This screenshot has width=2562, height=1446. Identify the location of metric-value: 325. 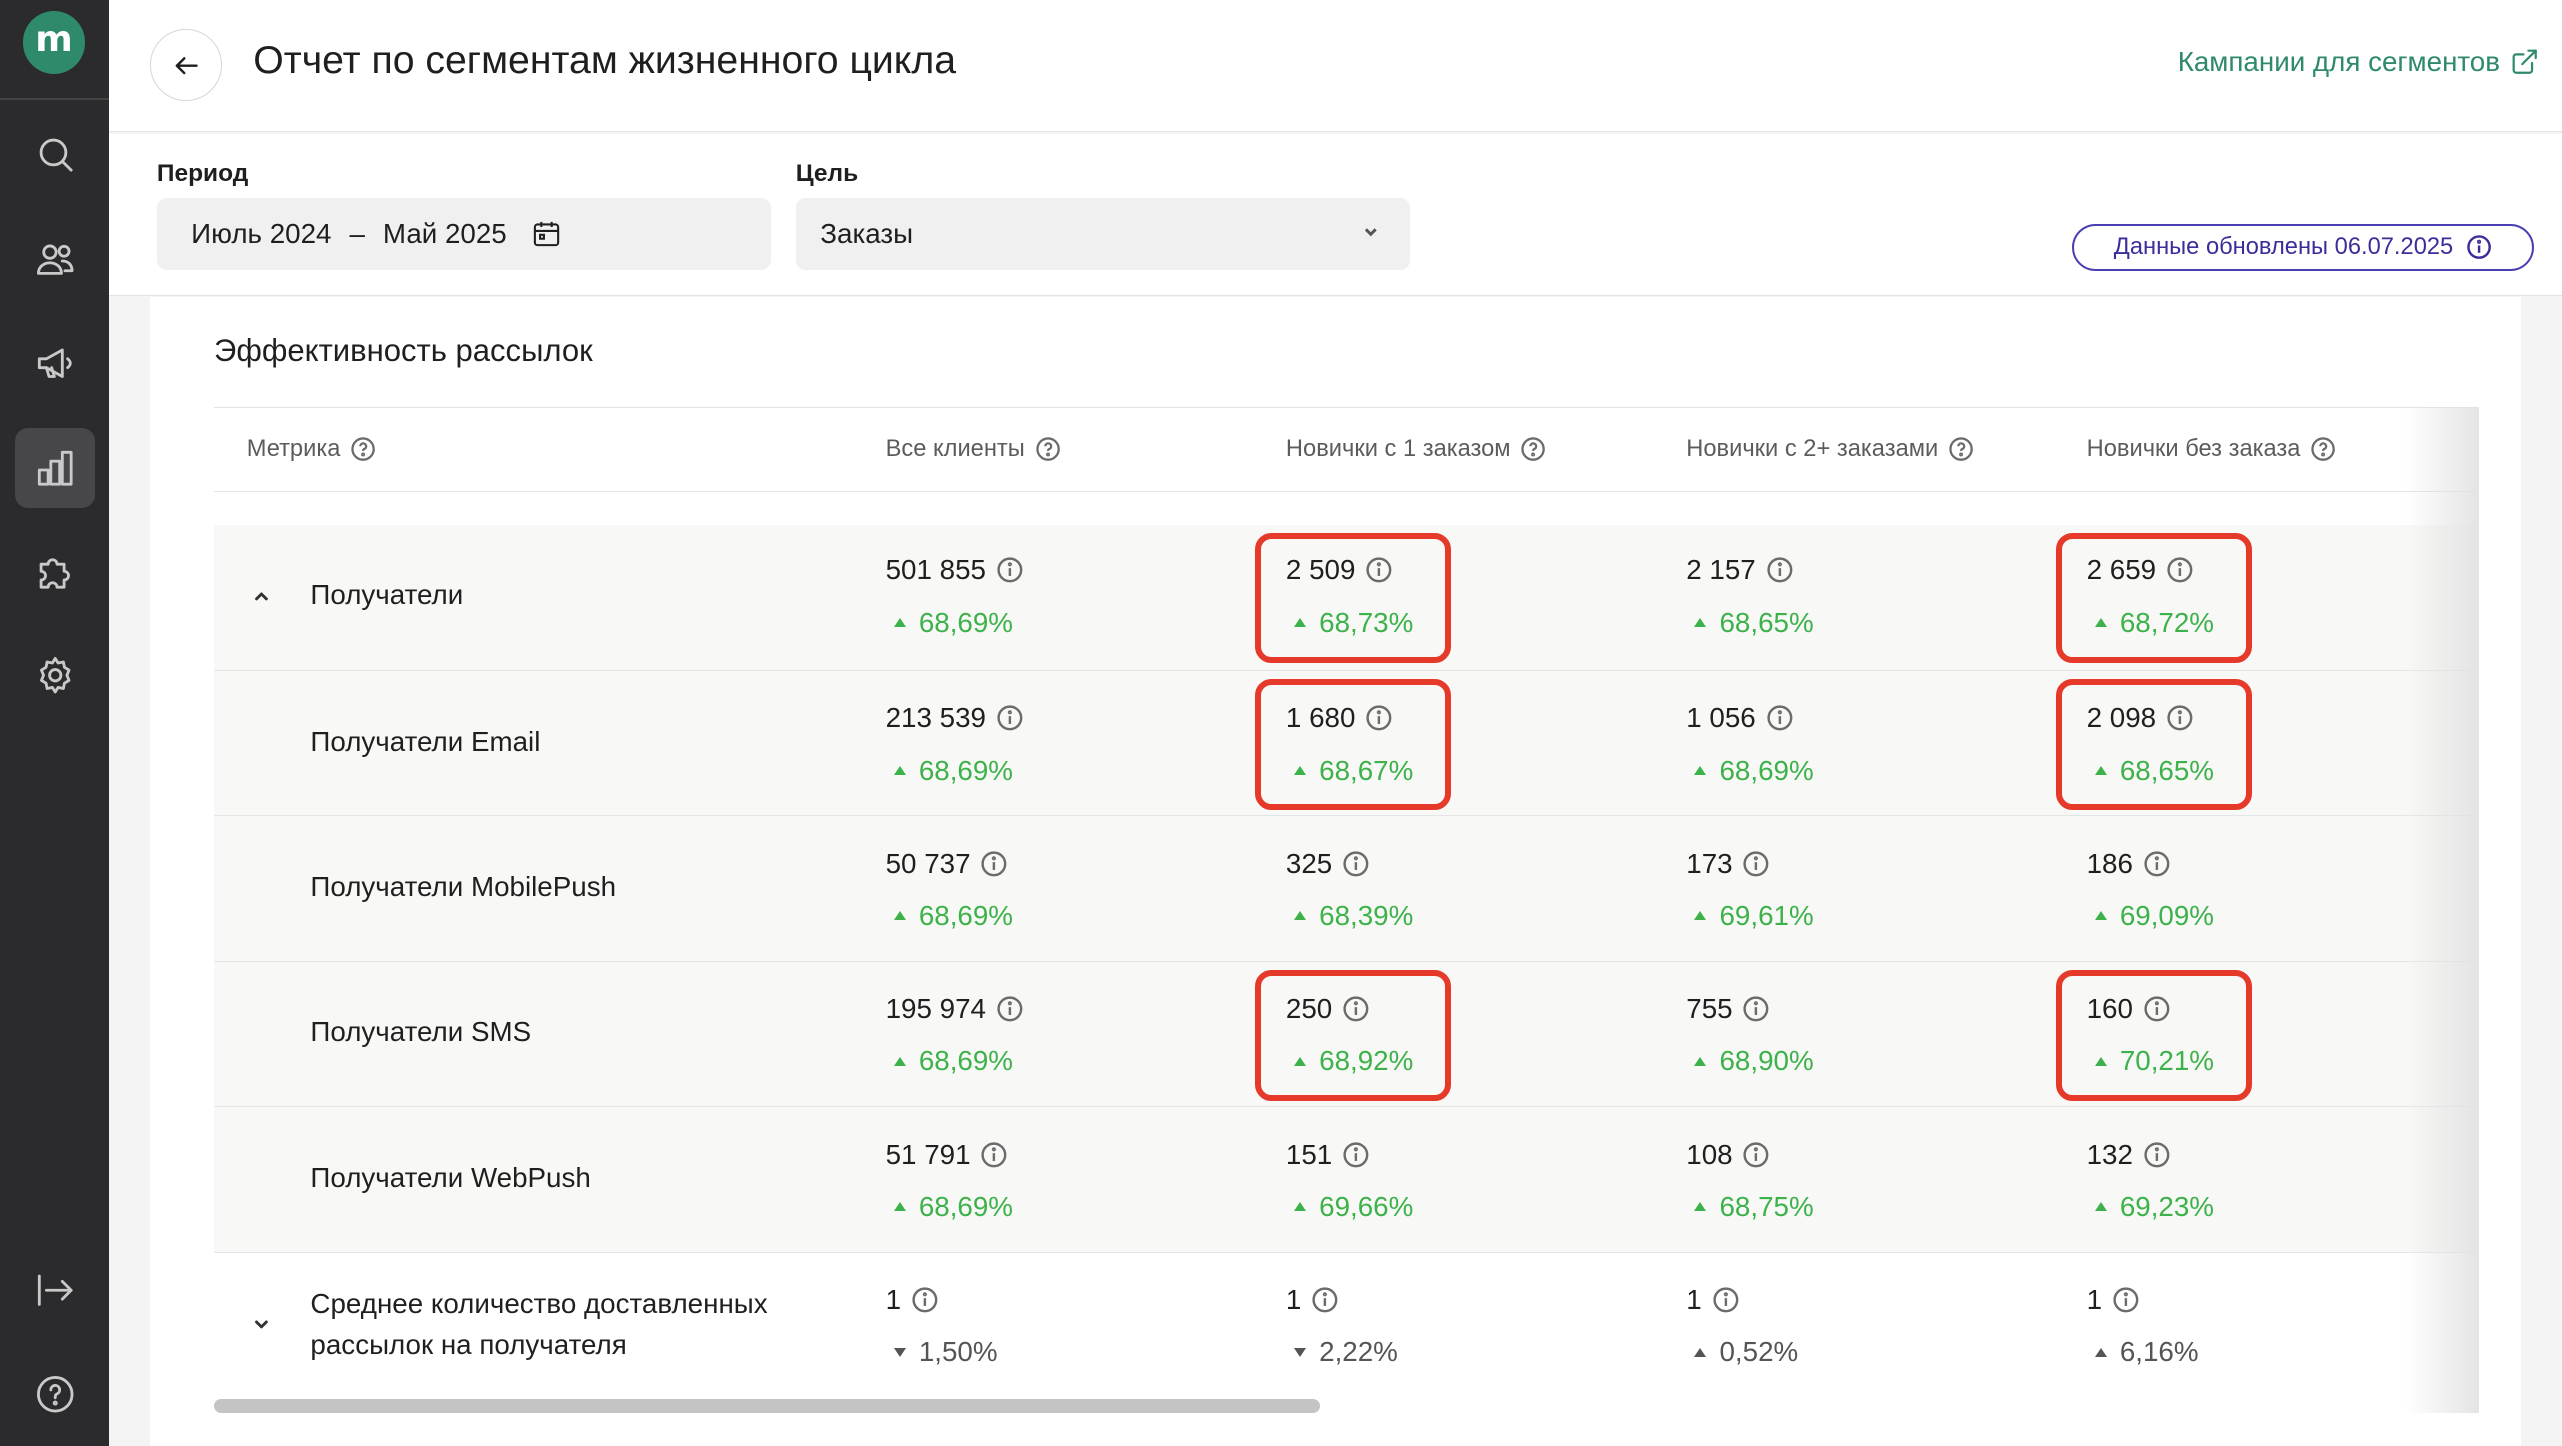
(1349, 863).